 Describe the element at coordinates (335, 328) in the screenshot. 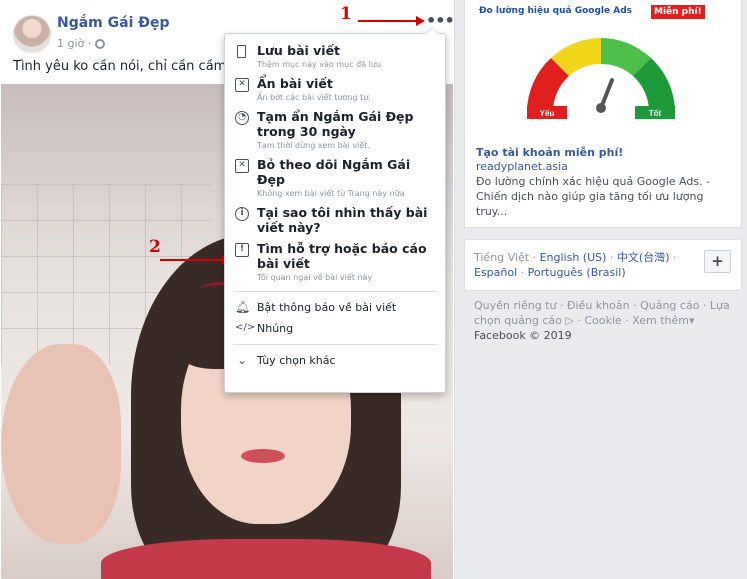

I see `menu-item-embed: </> Nhúng` at that location.